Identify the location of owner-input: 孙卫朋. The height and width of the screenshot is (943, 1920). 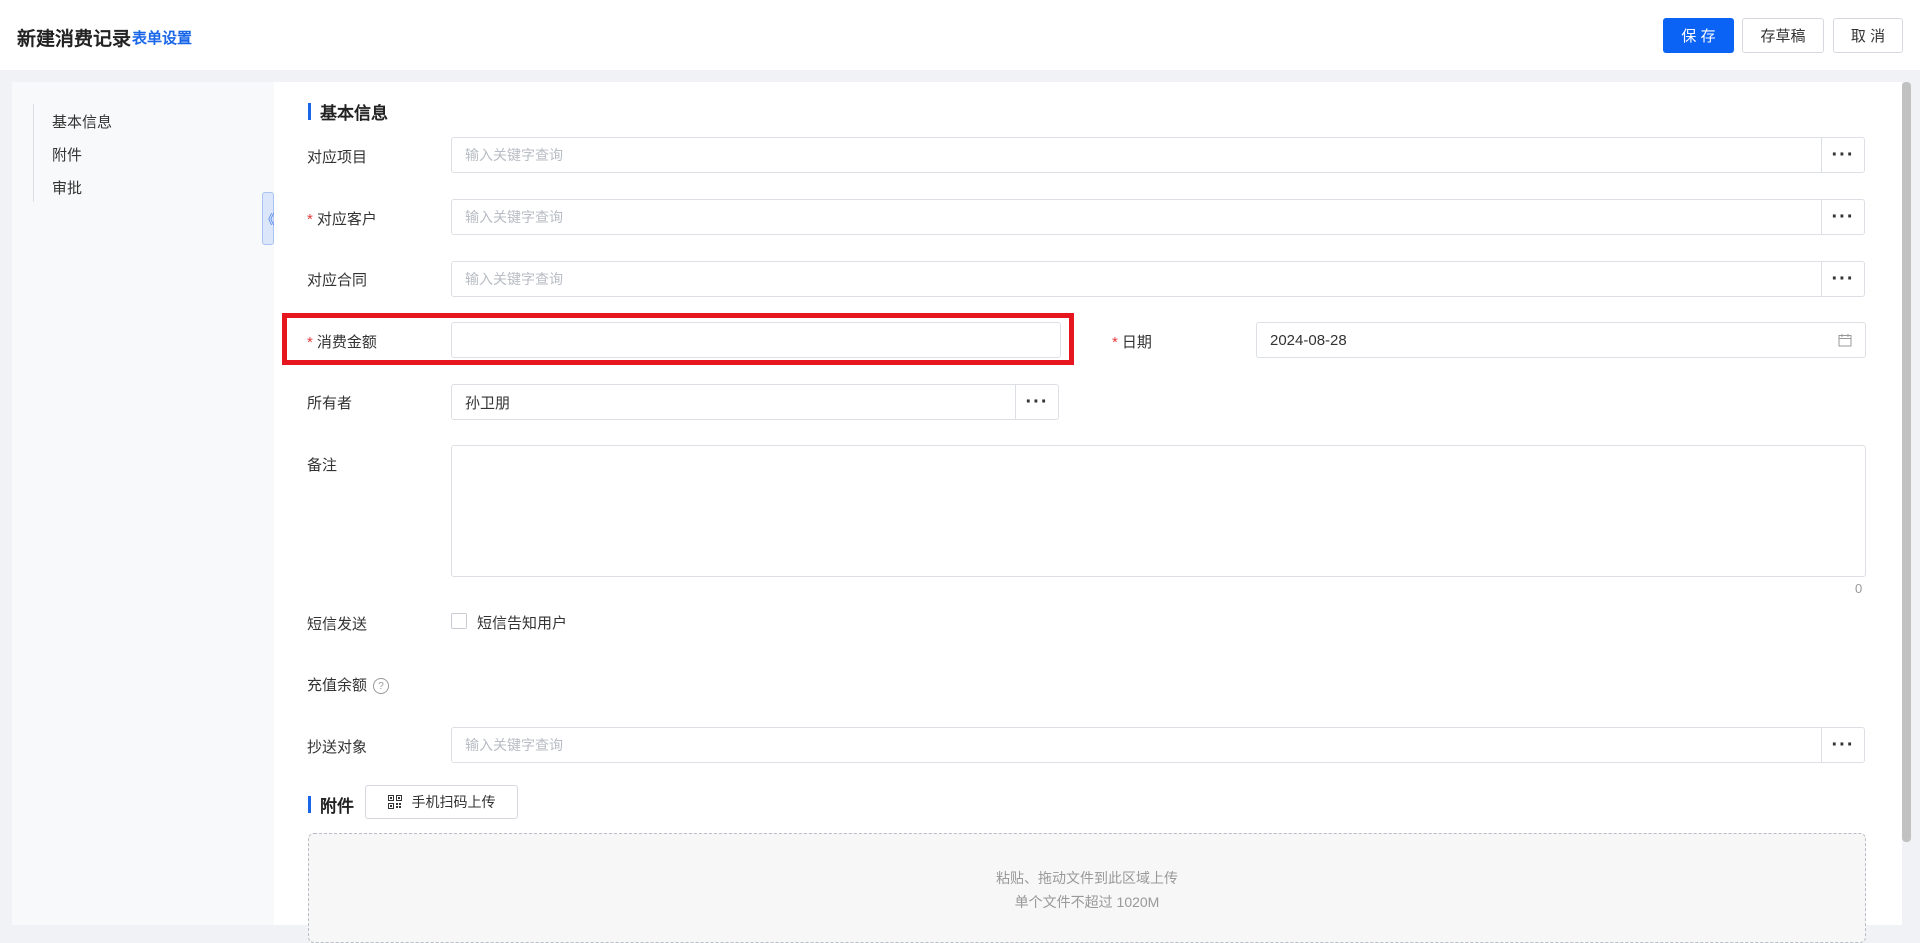
(733, 402).